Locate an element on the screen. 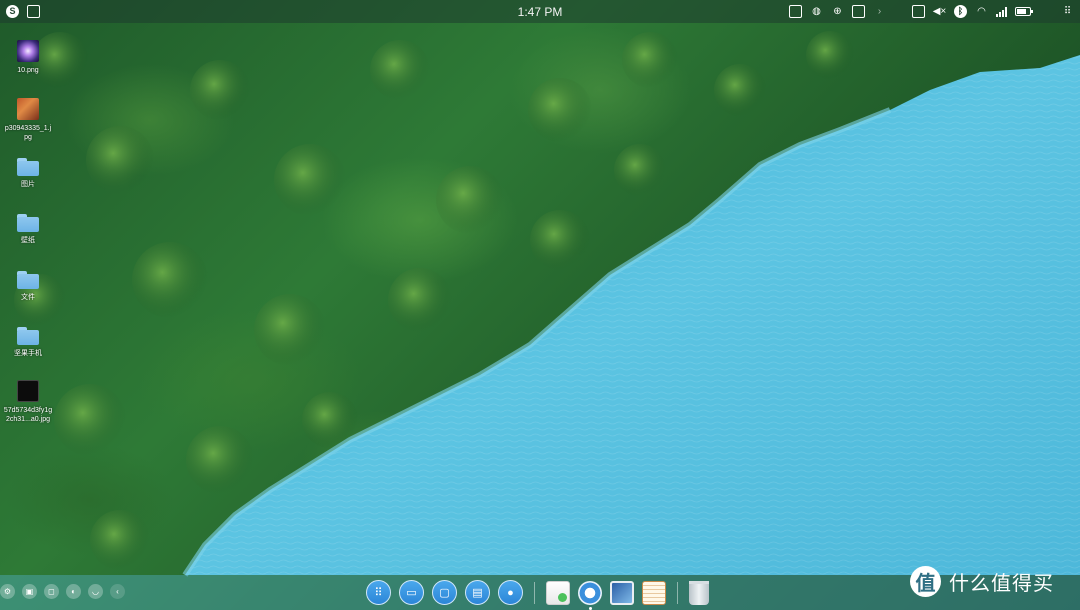  desktop-item-label: 10.png is located at coordinates (28, 70).